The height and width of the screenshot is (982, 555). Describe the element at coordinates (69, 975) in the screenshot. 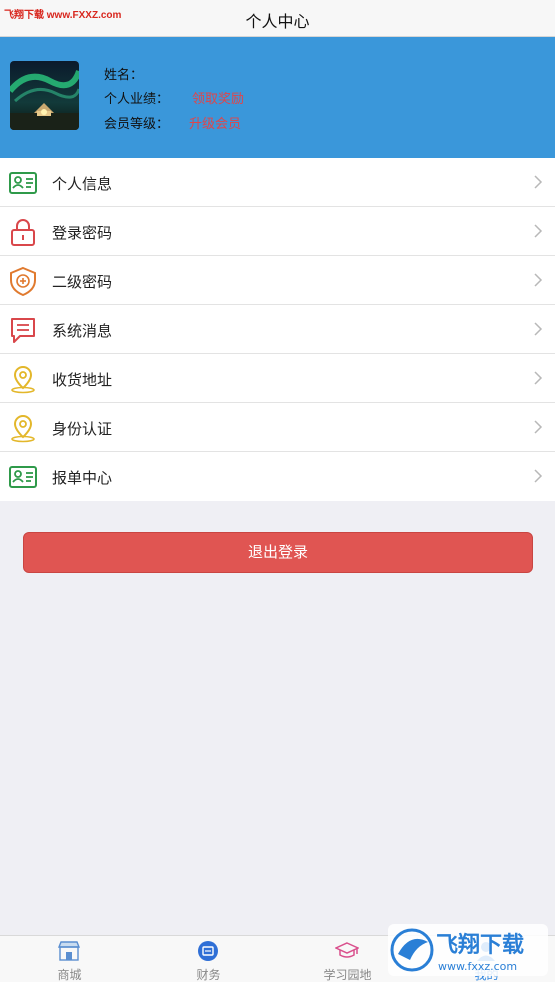

I see `tab-label: 商城` at that location.